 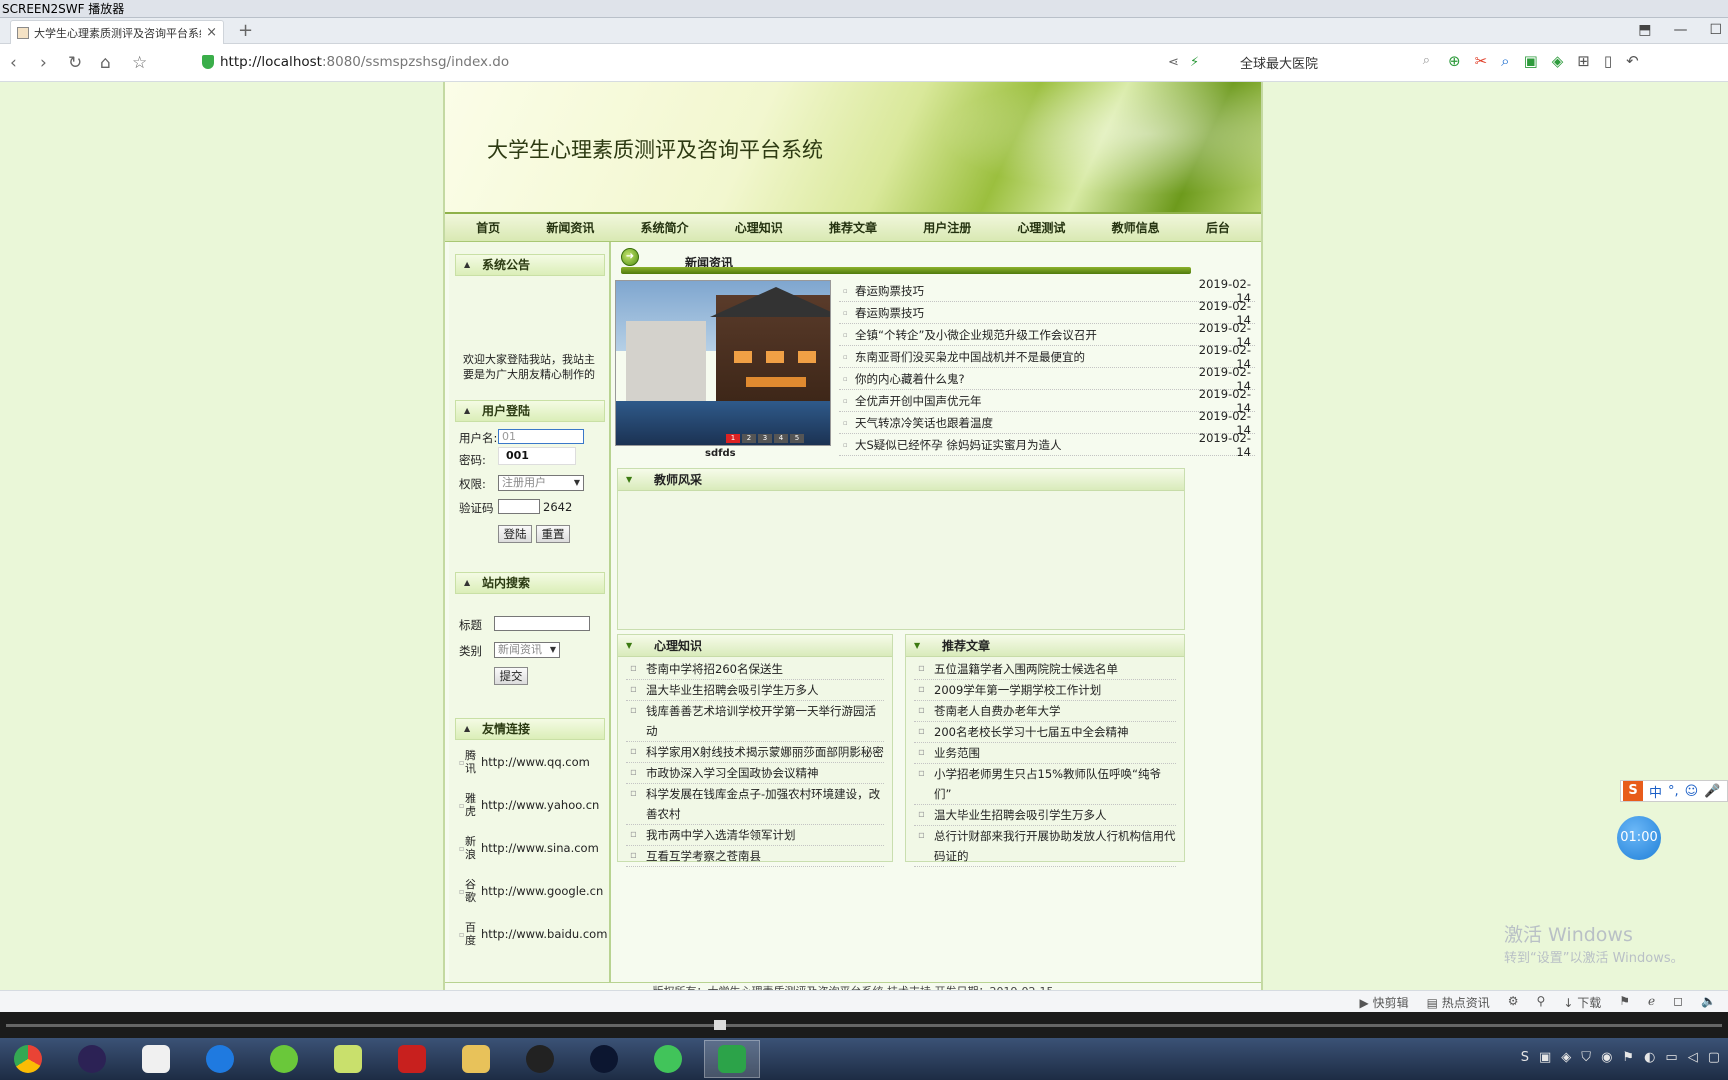 What do you see at coordinates (1045, 846) in the screenshot?
I see `list-item: 总行计财部来我行开展协助发放人行机构信用代码证的` at bounding box center [1045, 846].